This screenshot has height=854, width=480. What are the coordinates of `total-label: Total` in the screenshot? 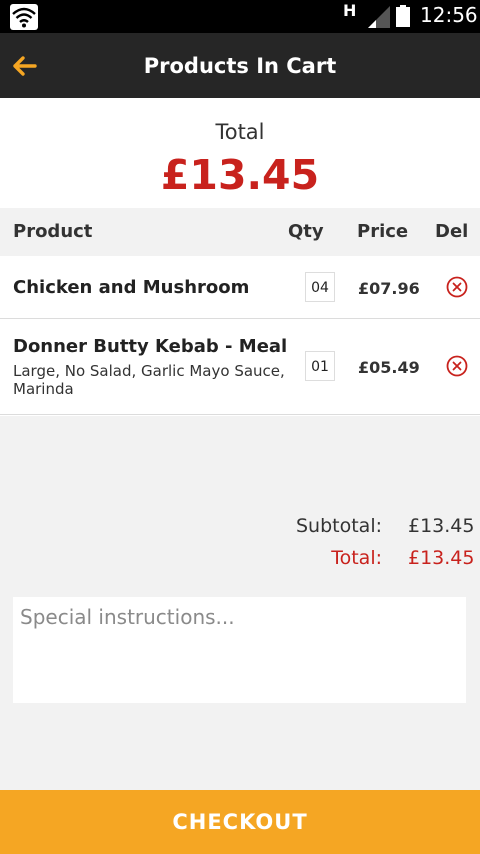 It's located at (240, 132).